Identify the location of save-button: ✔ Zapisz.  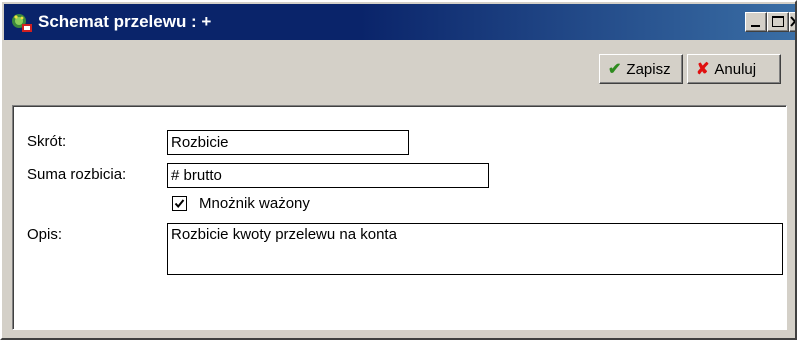
(641, 69).